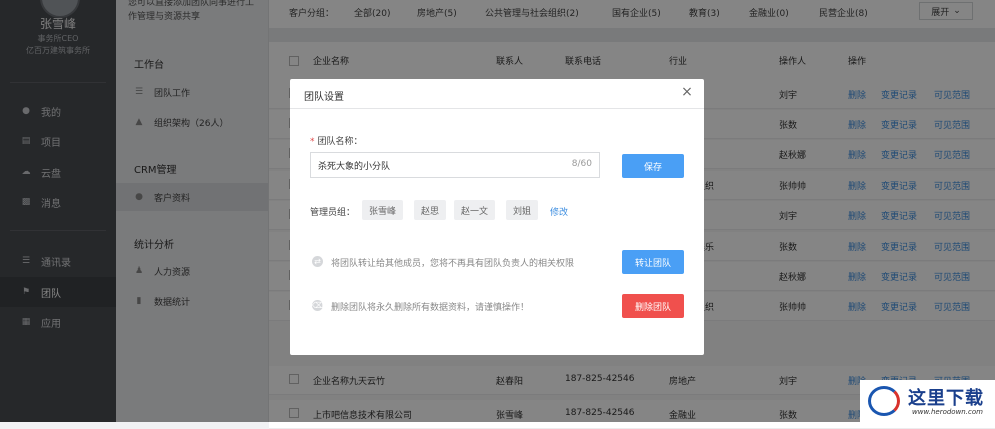 This screenshot has width=995, height=429. I want to click on char-count: 8/60, so click(581, 164).